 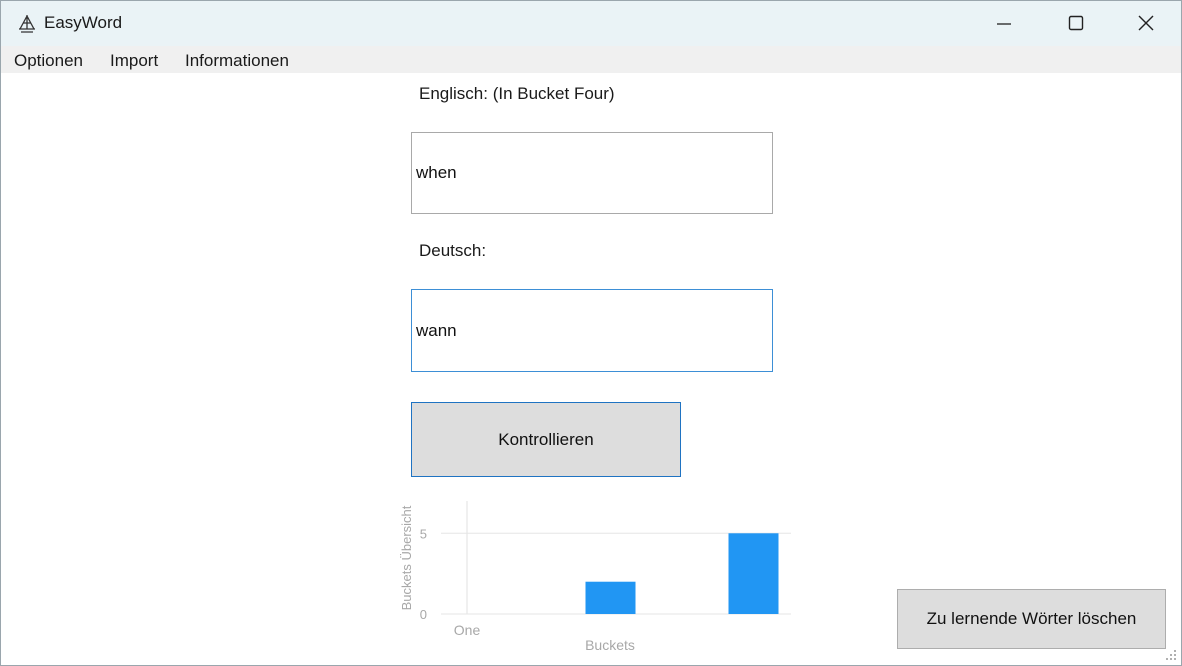 What do you see at coordinates (453, 250) in the screenshot?
I see `german-label: Deutsch:` at bounding box center [453, 250].